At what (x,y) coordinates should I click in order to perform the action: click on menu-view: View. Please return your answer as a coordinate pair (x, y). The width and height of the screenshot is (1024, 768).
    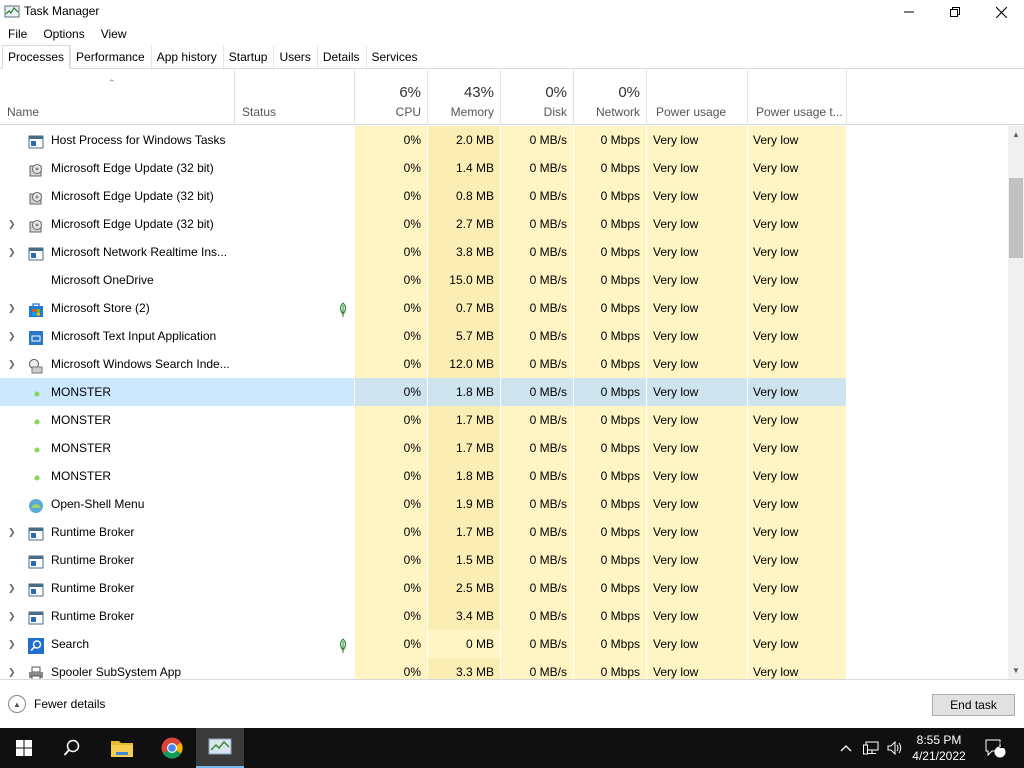
    Looking at the image, I should click on (114, 34).